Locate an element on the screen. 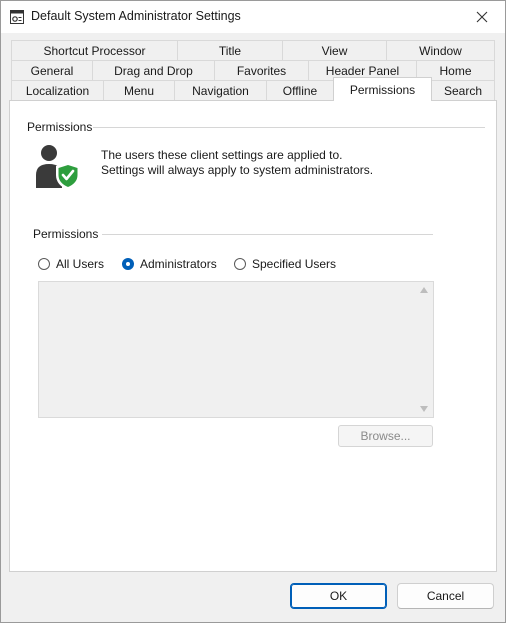 This screenshot has width=506, height=623. radio-specified-users: Specified Users is located at coordinates (285, 264).